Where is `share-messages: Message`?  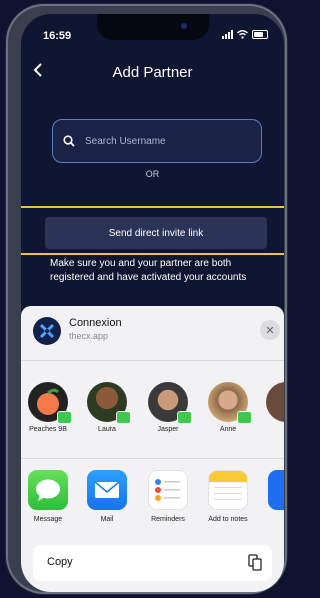 share-messages: Message is located at coordinates (48, 497).